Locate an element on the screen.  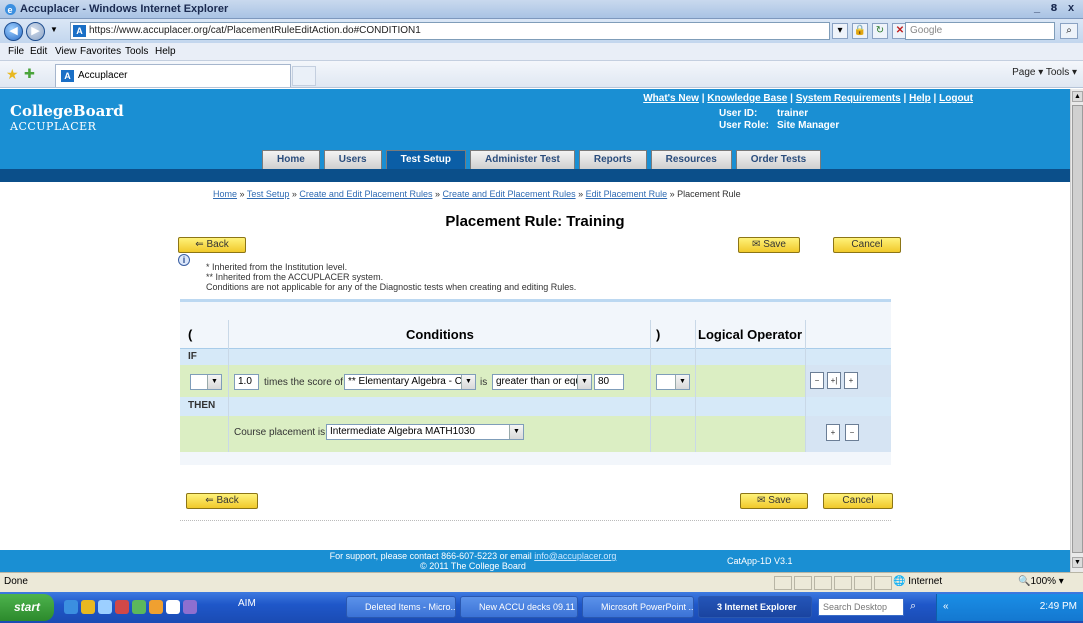
app-quicklaunch-icon is located at coordinates (122, 607).